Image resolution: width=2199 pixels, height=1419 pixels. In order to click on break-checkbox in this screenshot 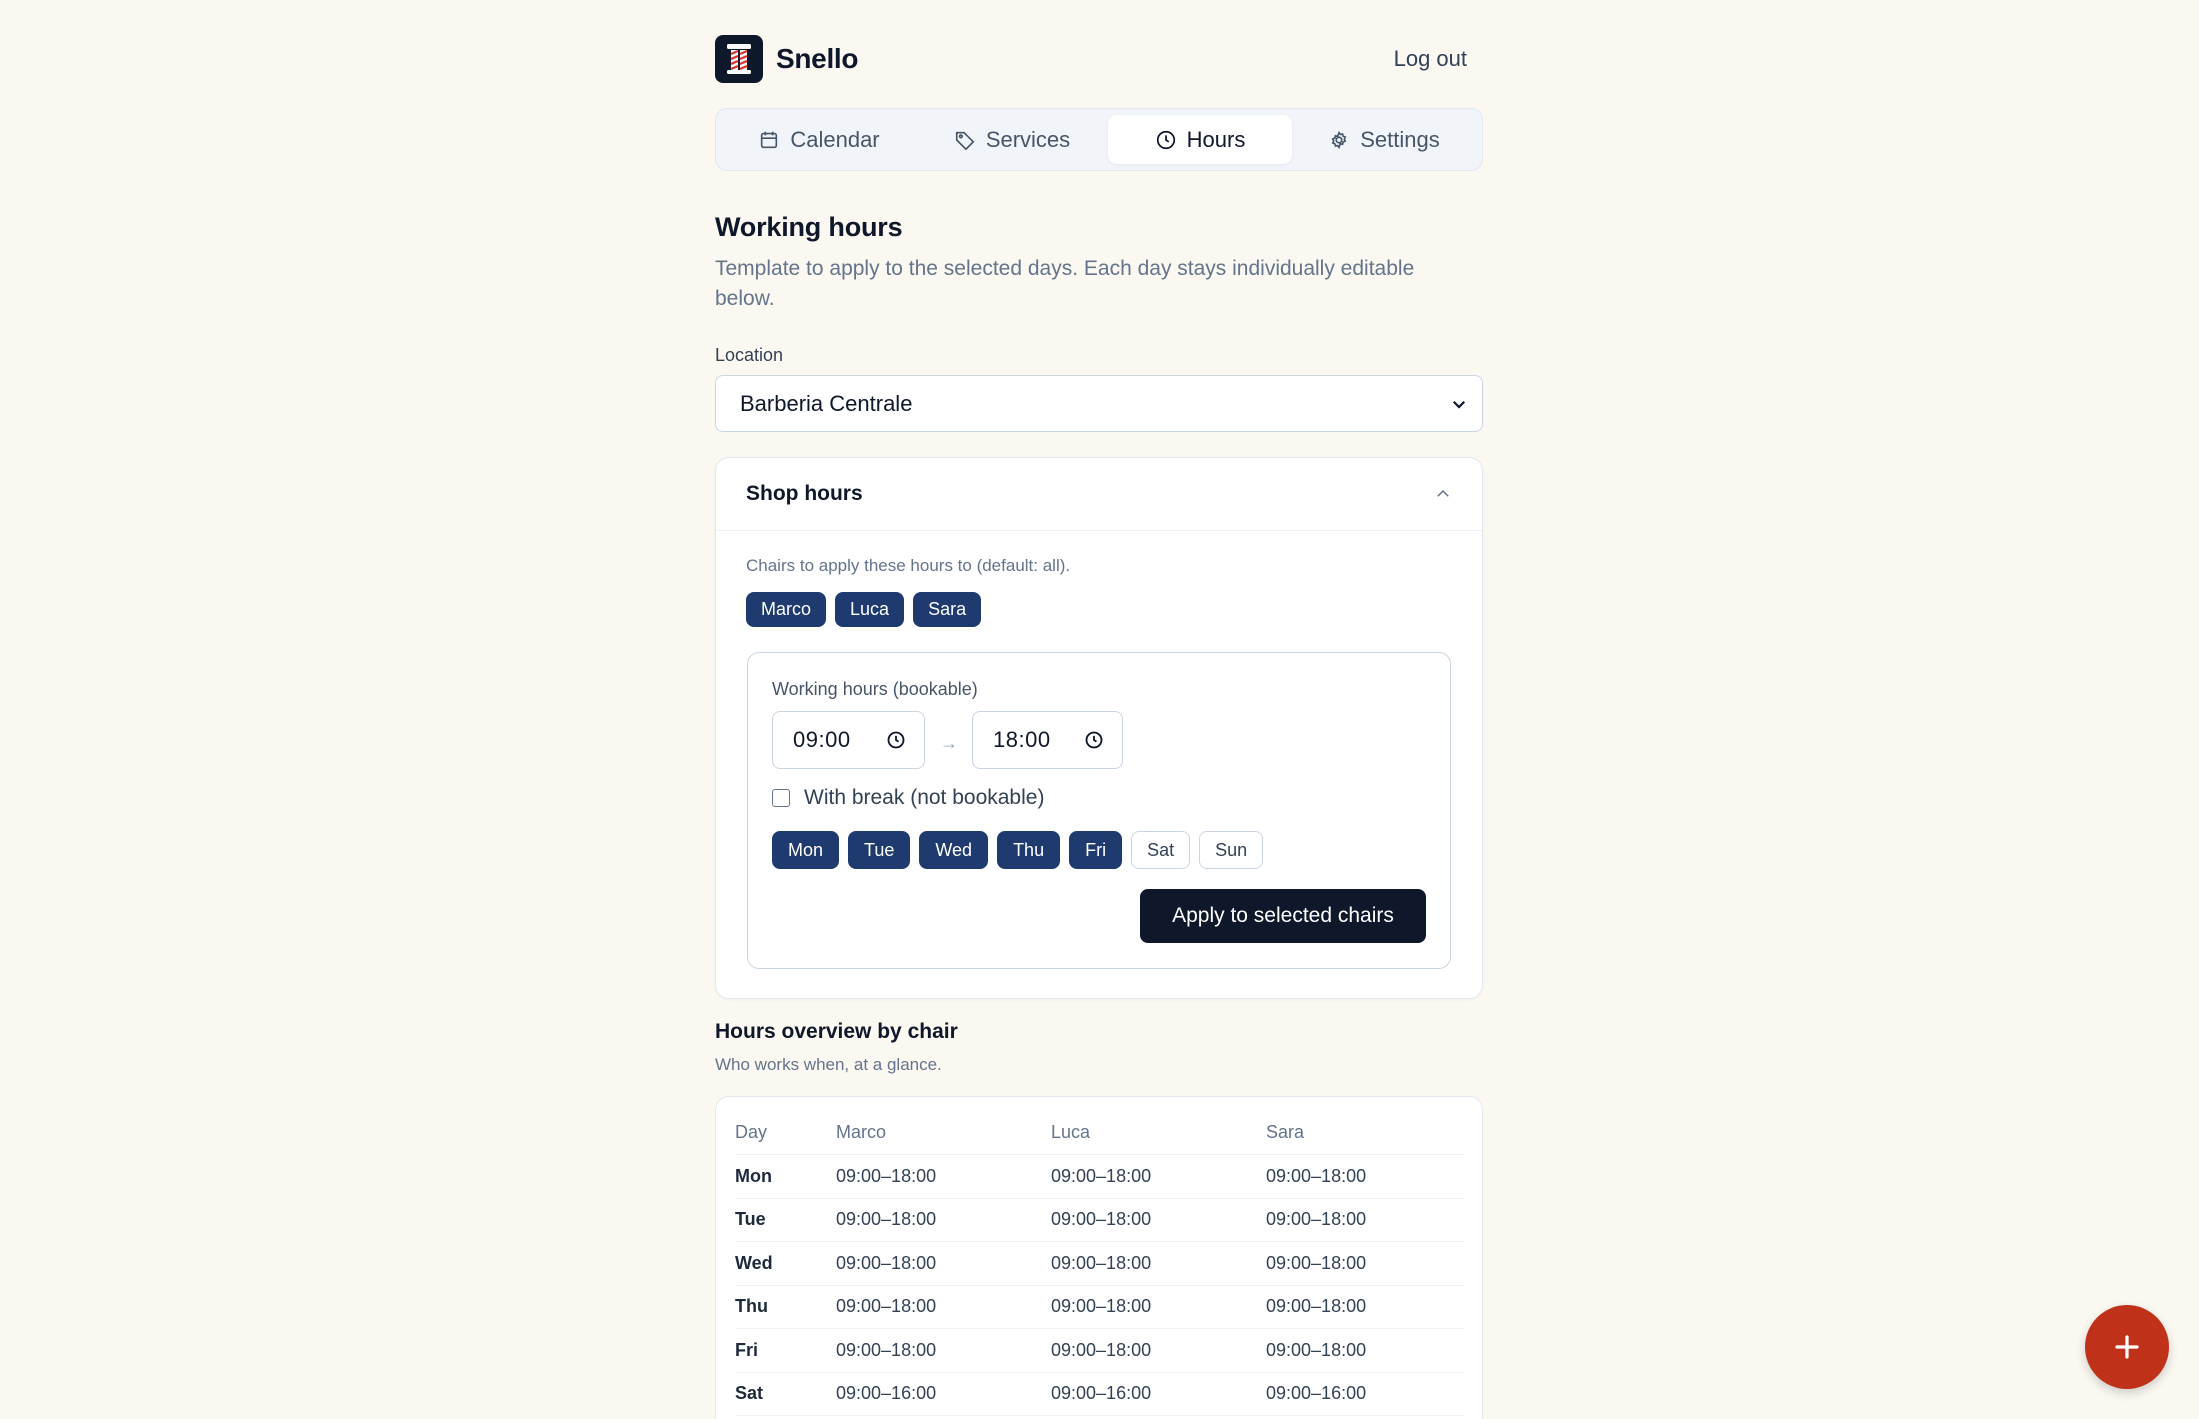, I will do `click(781, 798)`.